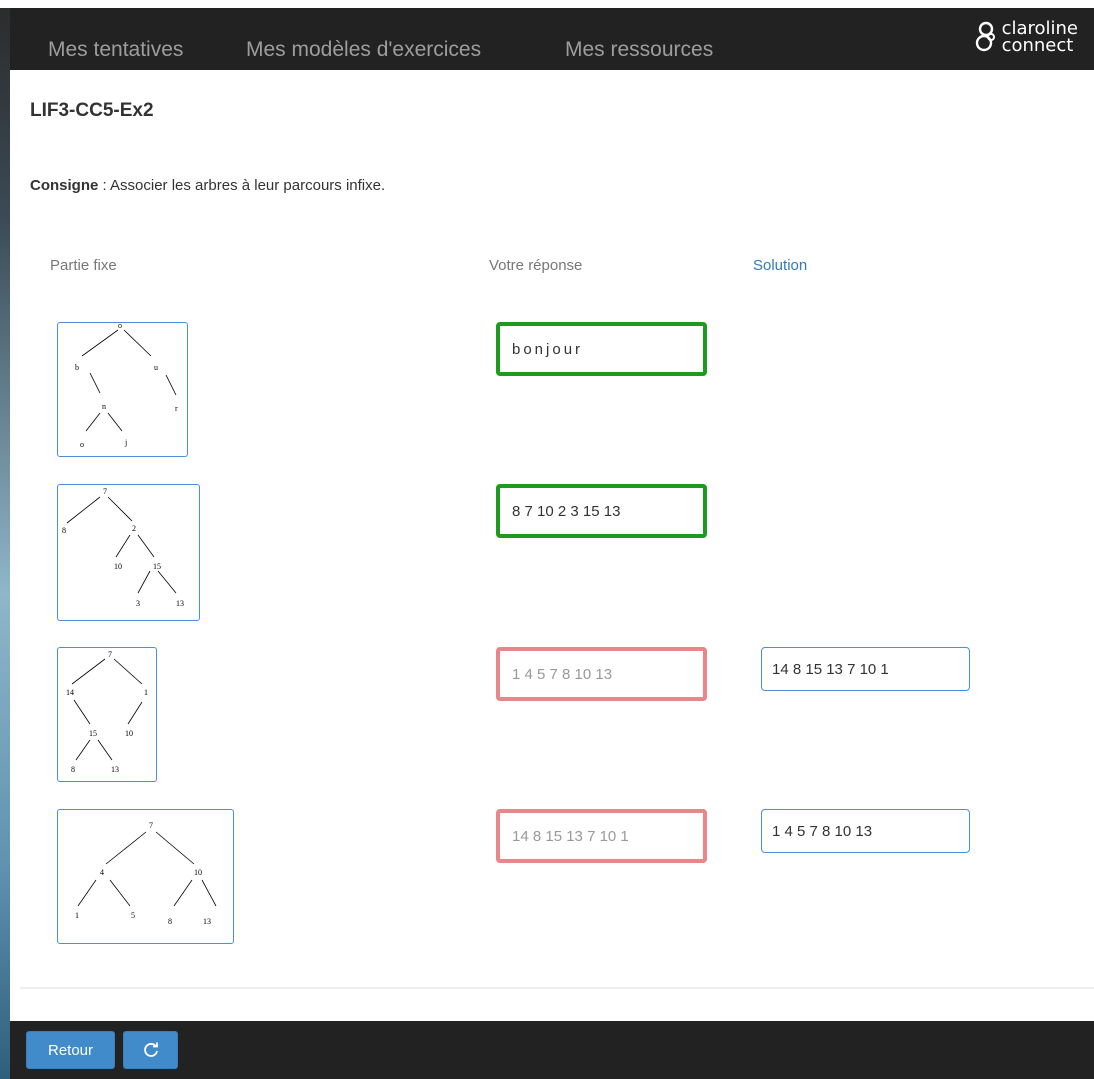 This screenshot has width=1094, height=1079. Describe the element at coordinates (145, 876) in the screenshot. I see `tree-image-4: 7 4 10 1 5 8 13` at that location.